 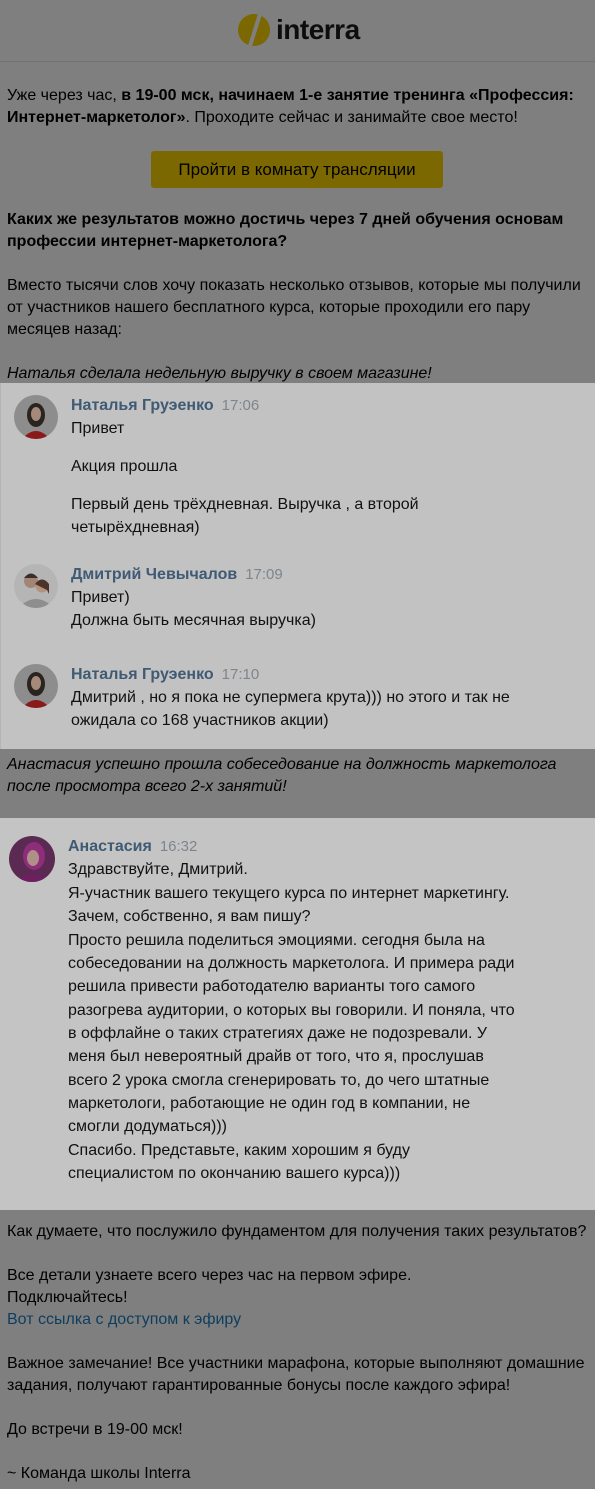 I want to click on message-line: четырёхдневная), so click(x=135, y=527).